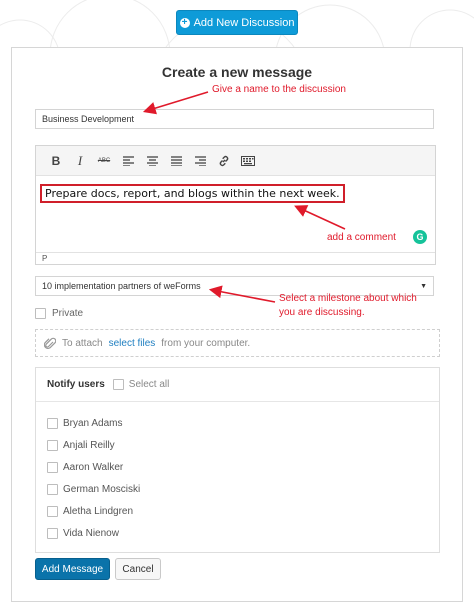 The width and height of the screenshot is (474, 609). I want to click on align-center-icon, so click(152, 161).